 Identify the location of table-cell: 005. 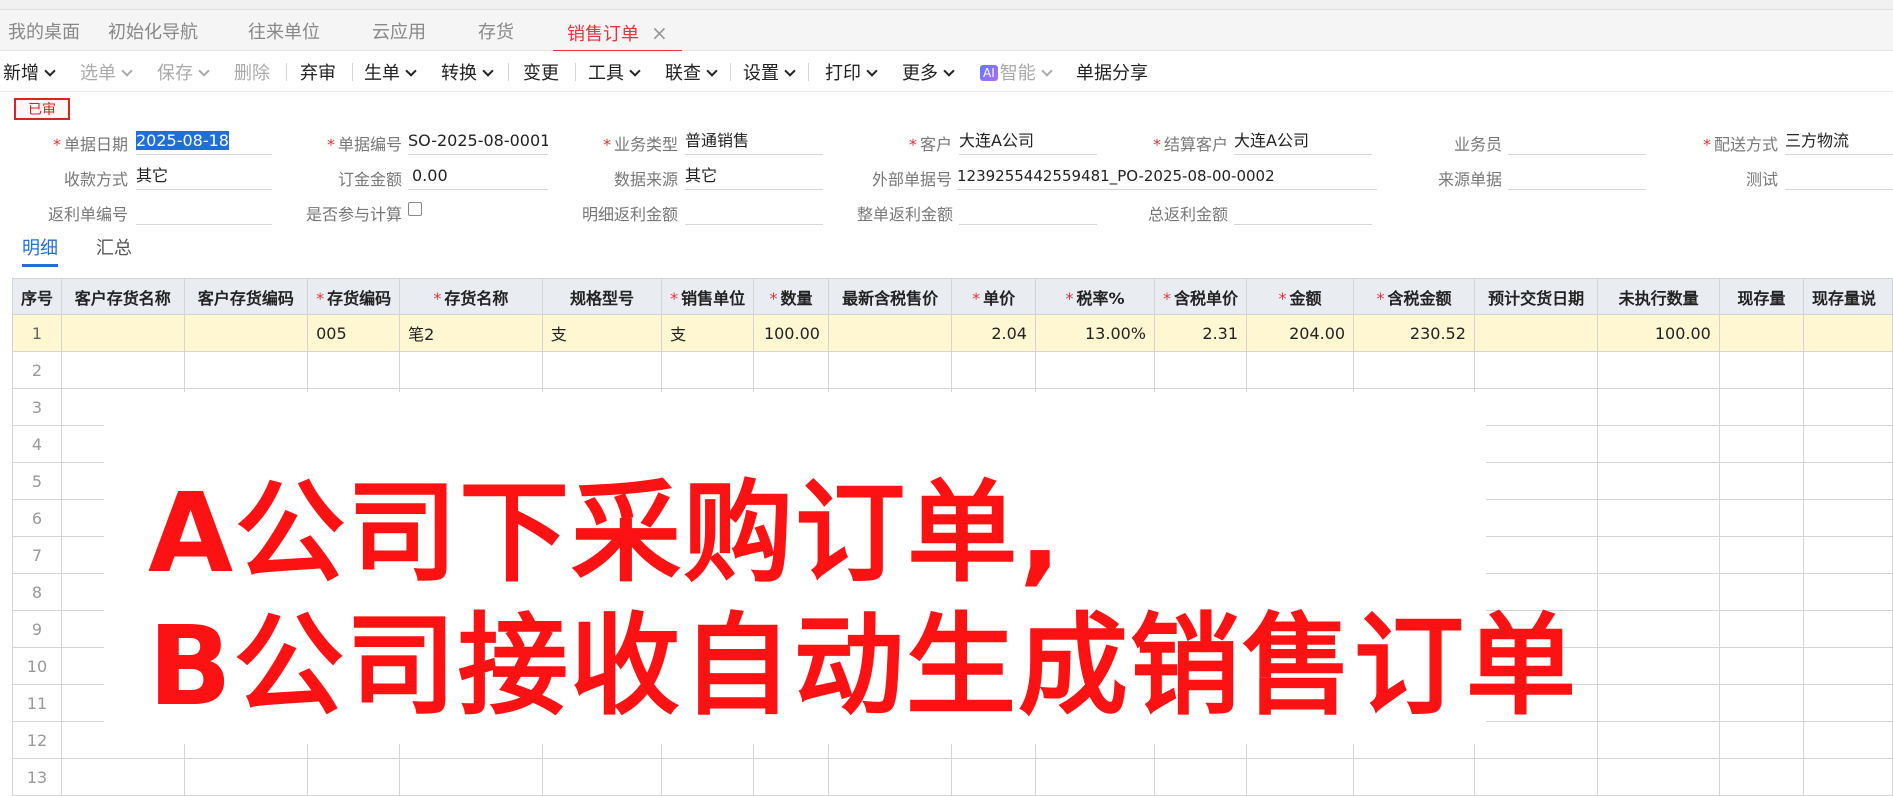
(354, 333).